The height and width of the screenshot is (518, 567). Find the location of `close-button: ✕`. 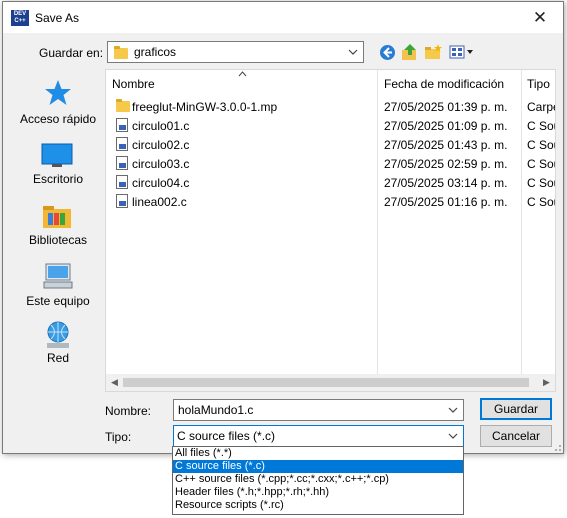

close-button: ✕ is located at coordinates (540, 17).